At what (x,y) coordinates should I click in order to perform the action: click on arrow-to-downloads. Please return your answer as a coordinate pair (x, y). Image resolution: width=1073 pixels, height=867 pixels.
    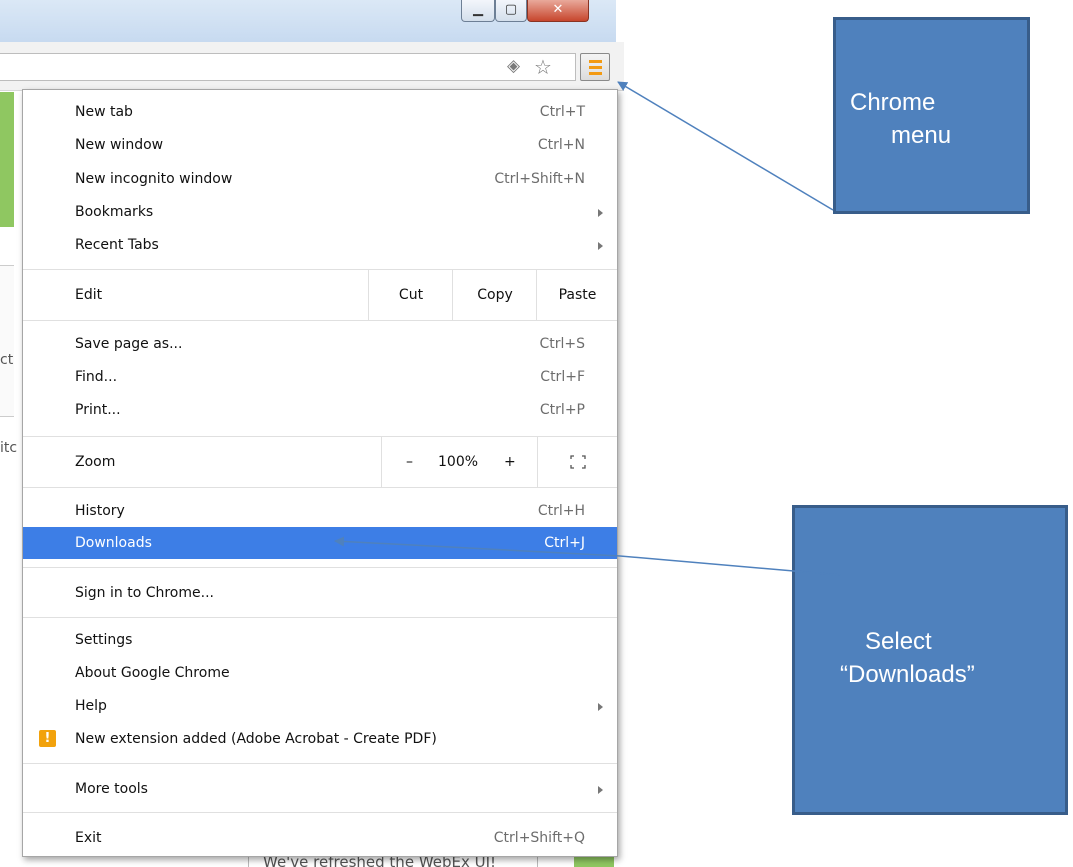
    Looking at the image, I should click on (587, 556).